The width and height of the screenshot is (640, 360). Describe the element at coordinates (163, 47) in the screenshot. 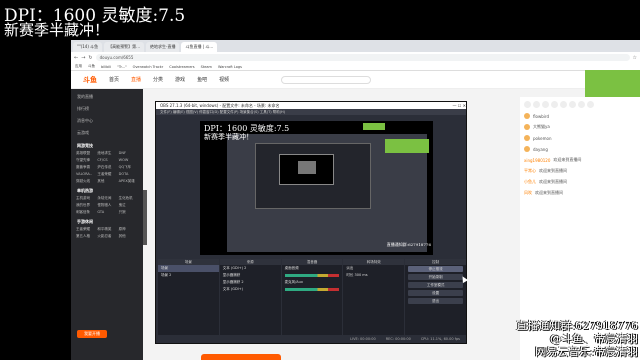

I see `browser-tab-3: 绝地求生-直播` at that location.